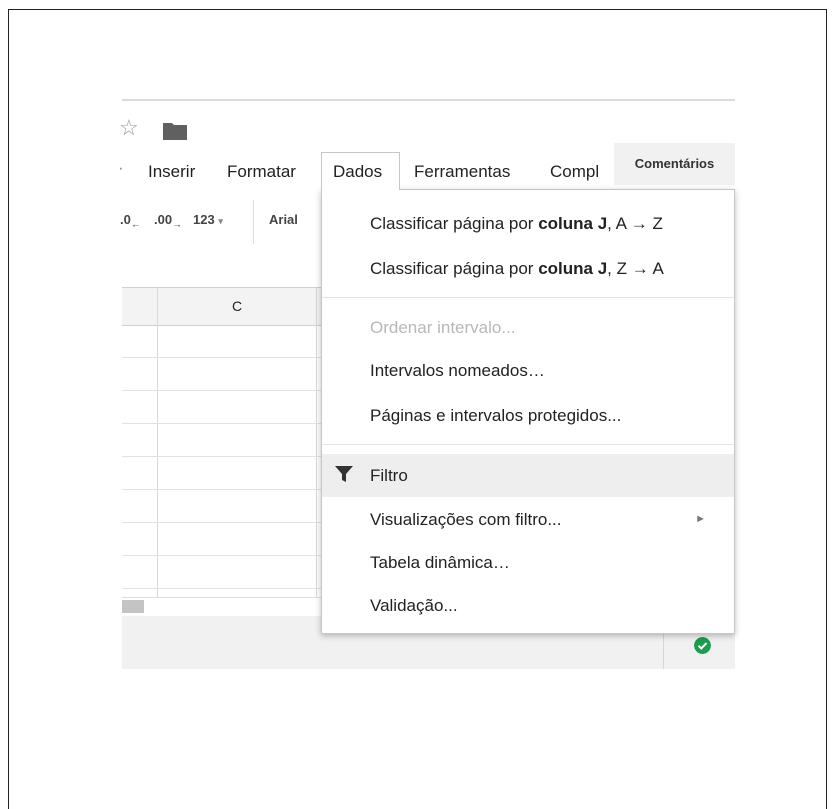  What do you see at coordinates (428, 100) in the screenshot?
I see `header-divider` at bounding box center [428, 100].